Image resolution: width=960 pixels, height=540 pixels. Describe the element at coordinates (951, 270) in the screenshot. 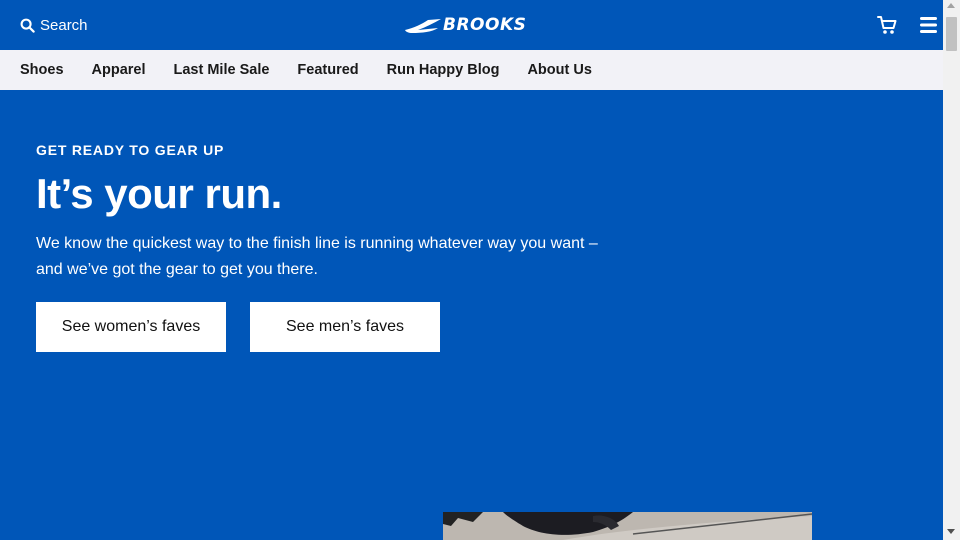

I see `page-scrollbar` at that location.